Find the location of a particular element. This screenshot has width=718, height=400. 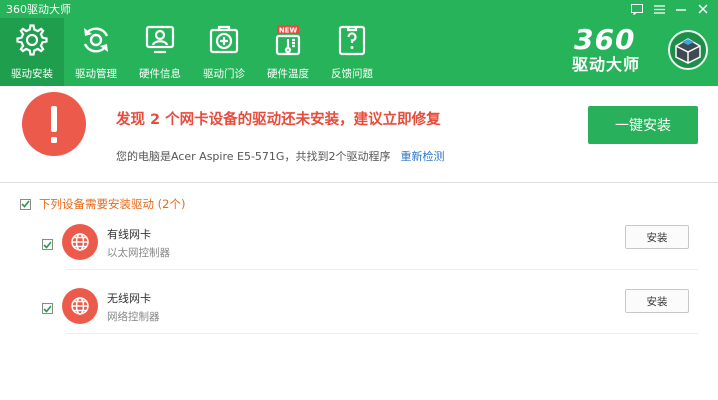

close-icon is located at coordinates (703, 9).